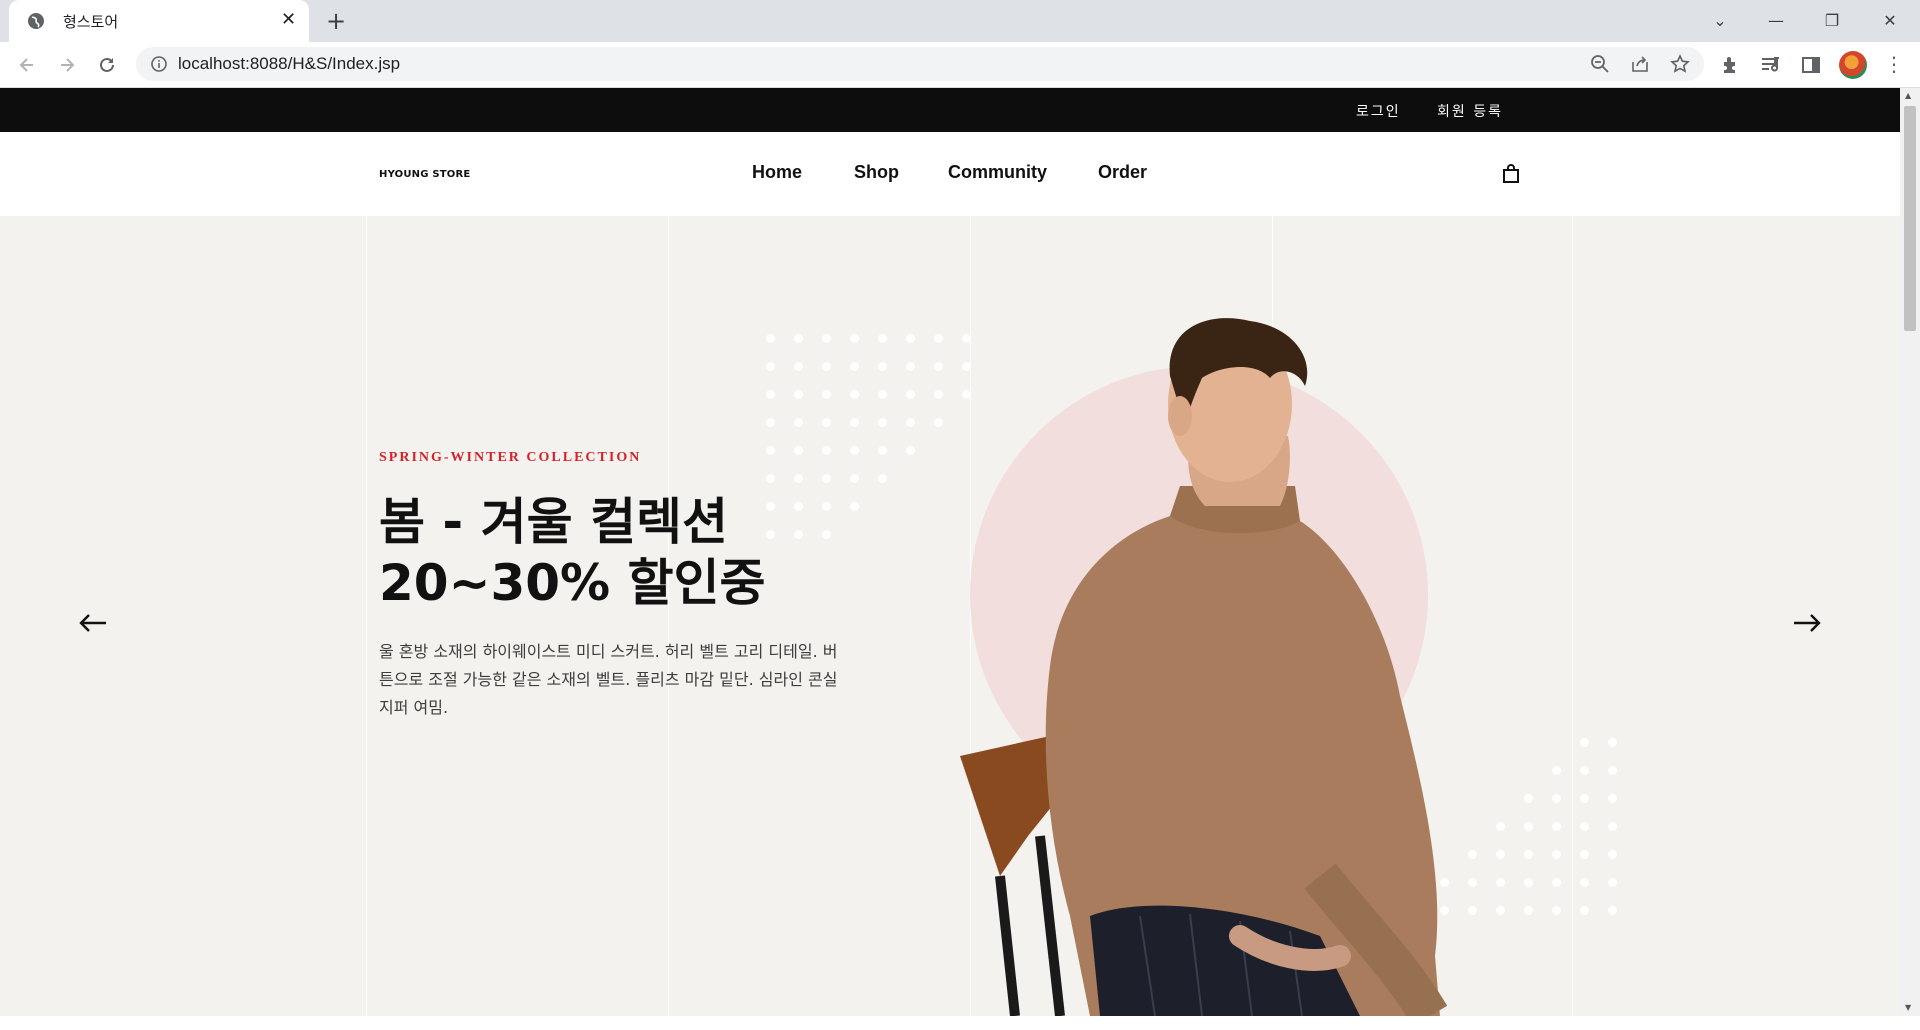 This screenshot has width=1920, height=1030. I want to click on profile-avatar, so click(1853, 65).